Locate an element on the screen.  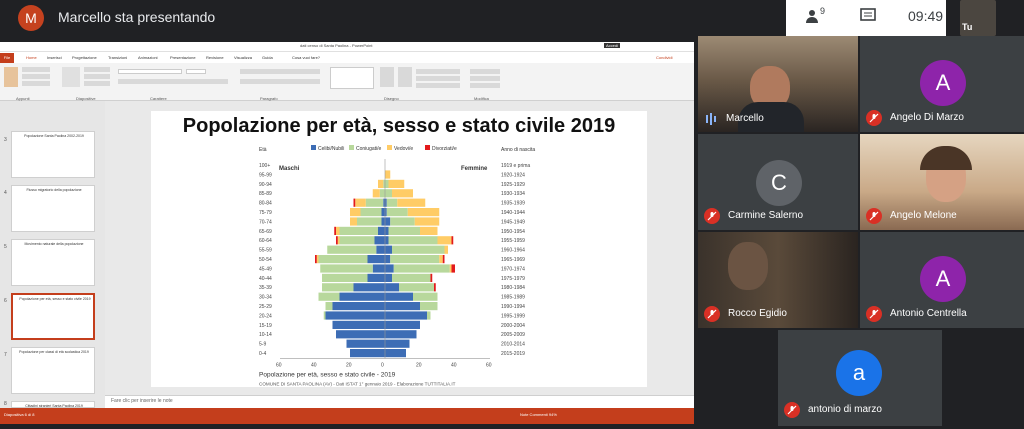
signin-button: Accedi is located at coordinates (612, 45).